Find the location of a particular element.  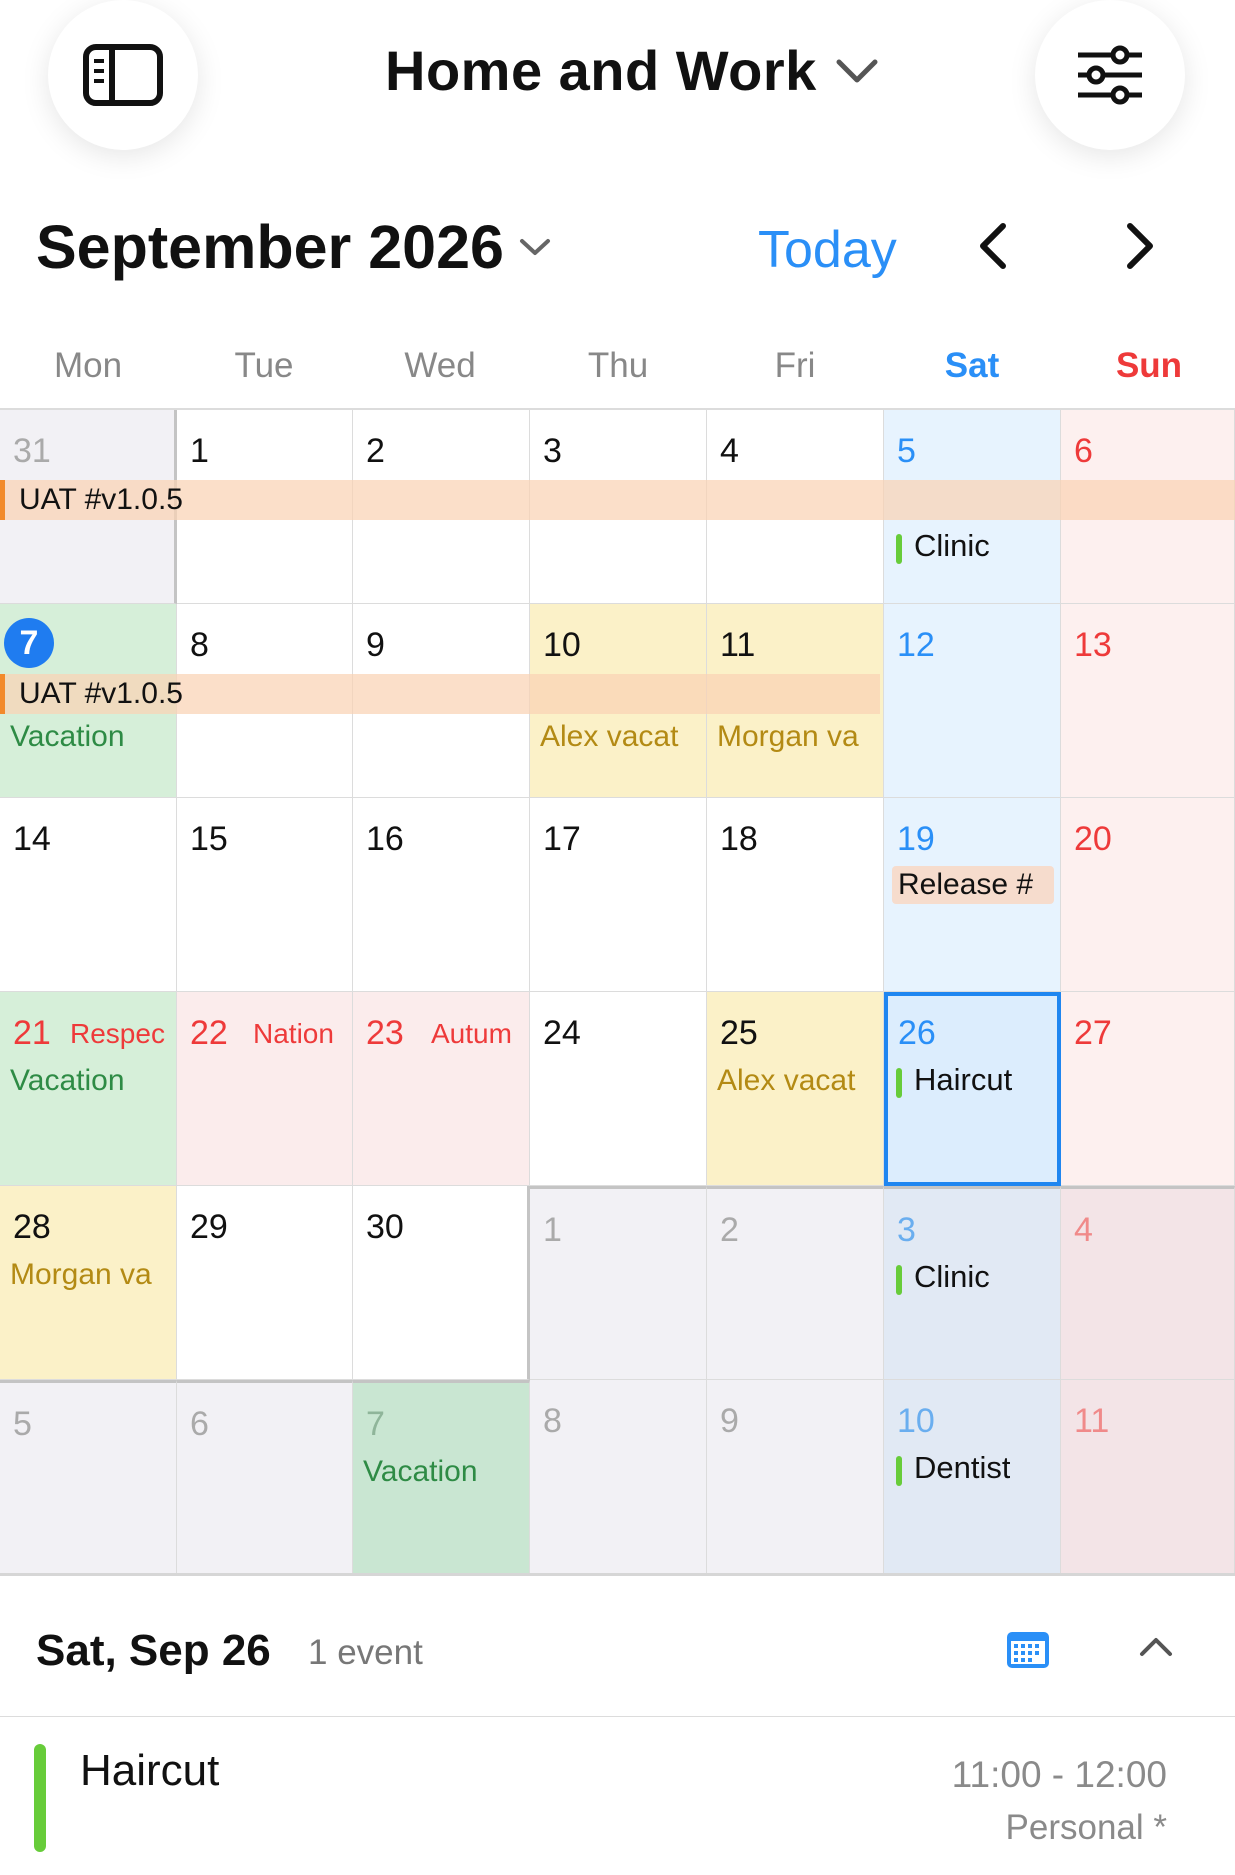

day-number: 19 is located at coordinates (916, 839).